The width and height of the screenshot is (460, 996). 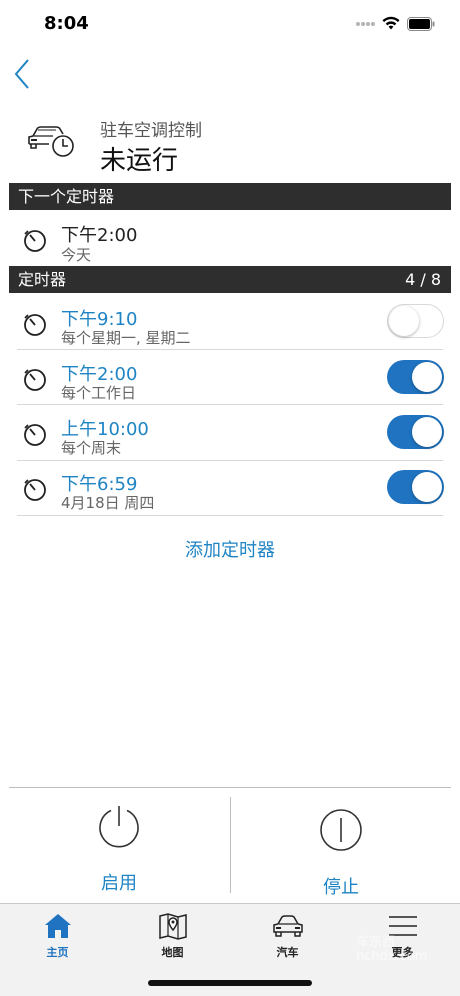 What do you see at coordinates (172, 952) in the screenshot?
I see `tab-label: 地图` at bounding box center [172, 952].